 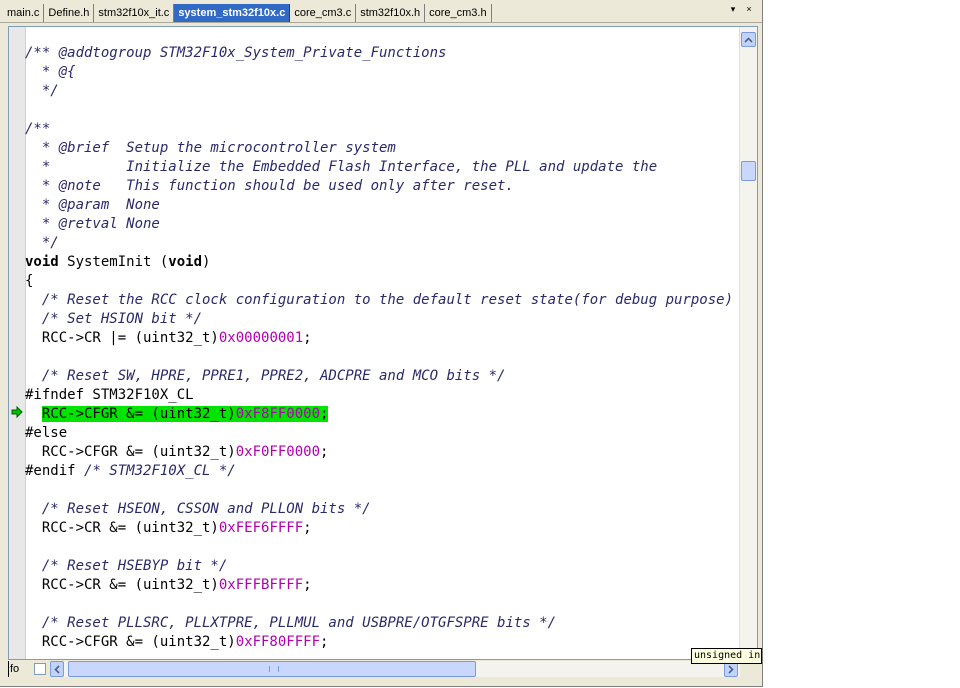 I want to click on tab-main-c: main.c, so click(x=24, y=13).